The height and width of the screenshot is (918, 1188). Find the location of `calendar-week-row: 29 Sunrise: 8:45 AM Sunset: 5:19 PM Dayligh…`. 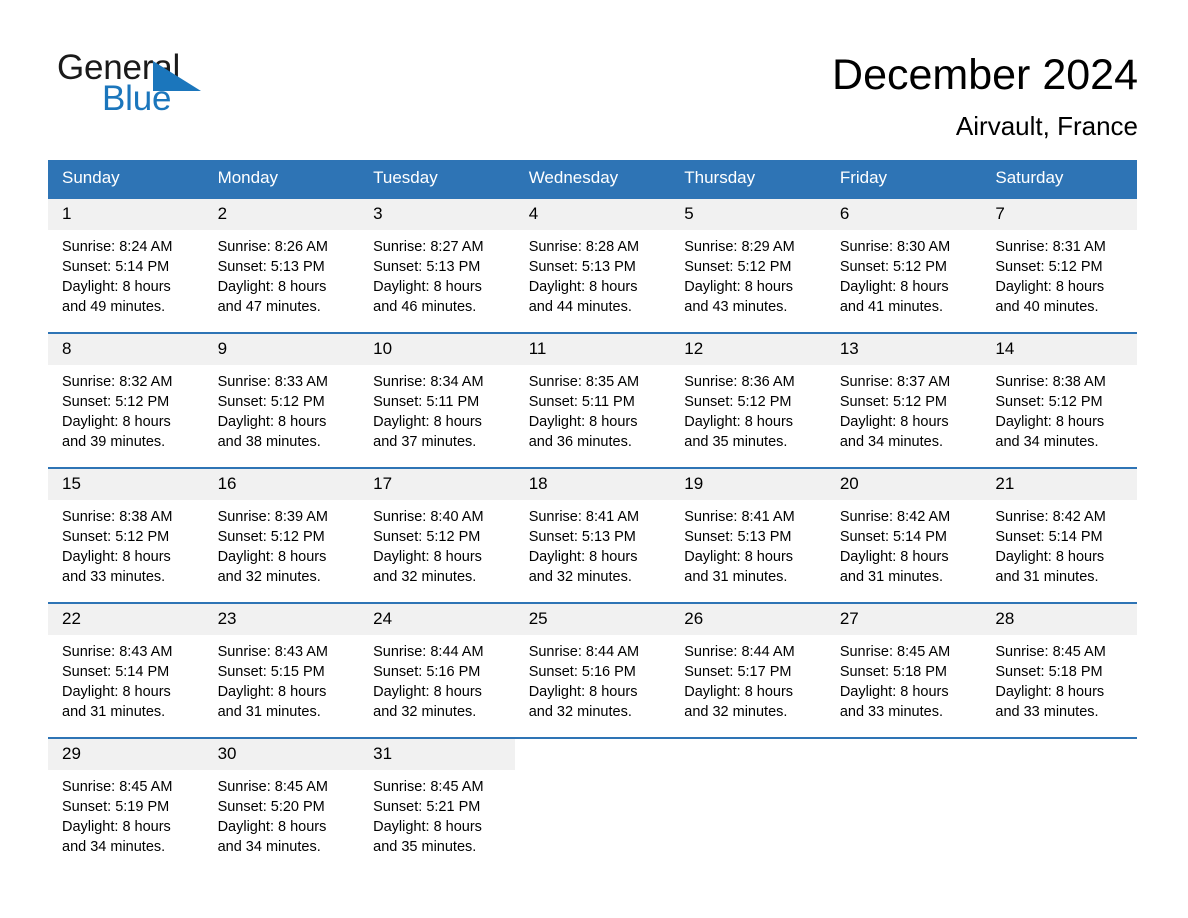

calendar-week-row: 29 Sunrise: 8:45 AM Sunset: 5:19 PM Dayligh… is located at coordinates (592, 797).